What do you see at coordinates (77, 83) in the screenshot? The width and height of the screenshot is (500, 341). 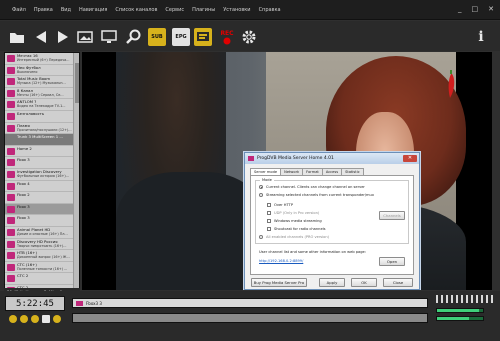 I see `scrollbar-thumb` at bounding box center [77, 83].